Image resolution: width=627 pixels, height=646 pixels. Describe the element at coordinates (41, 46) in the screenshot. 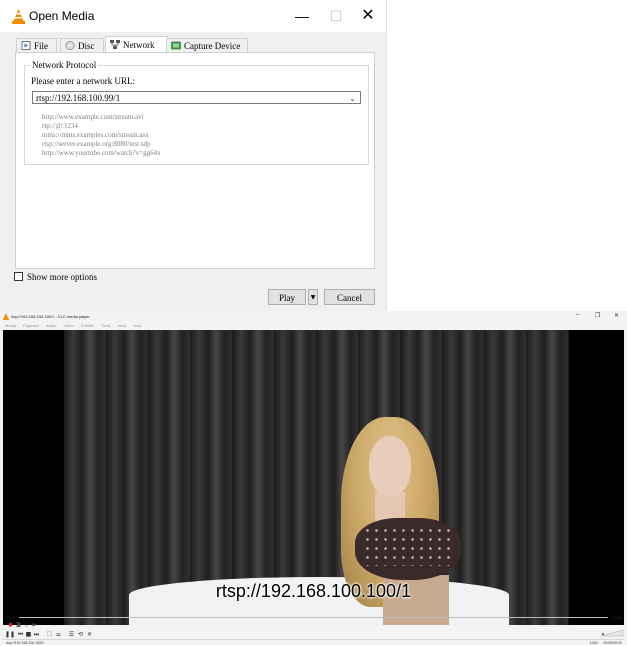

I see `tab-file-label: File` at that location.